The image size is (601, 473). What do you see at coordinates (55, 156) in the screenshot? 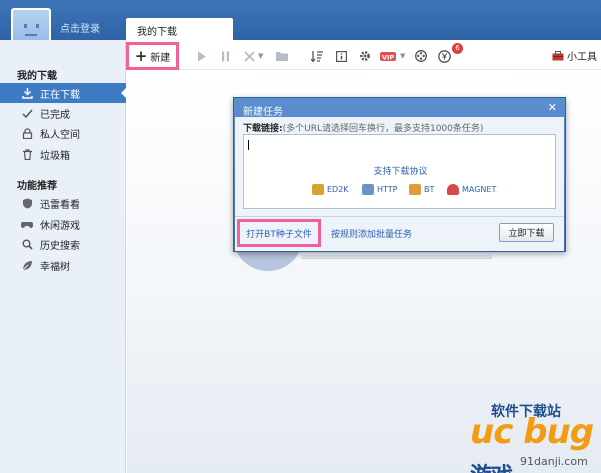
I see `sidebar-item-label: 垃圾箱` at bounding box center [55, 156].